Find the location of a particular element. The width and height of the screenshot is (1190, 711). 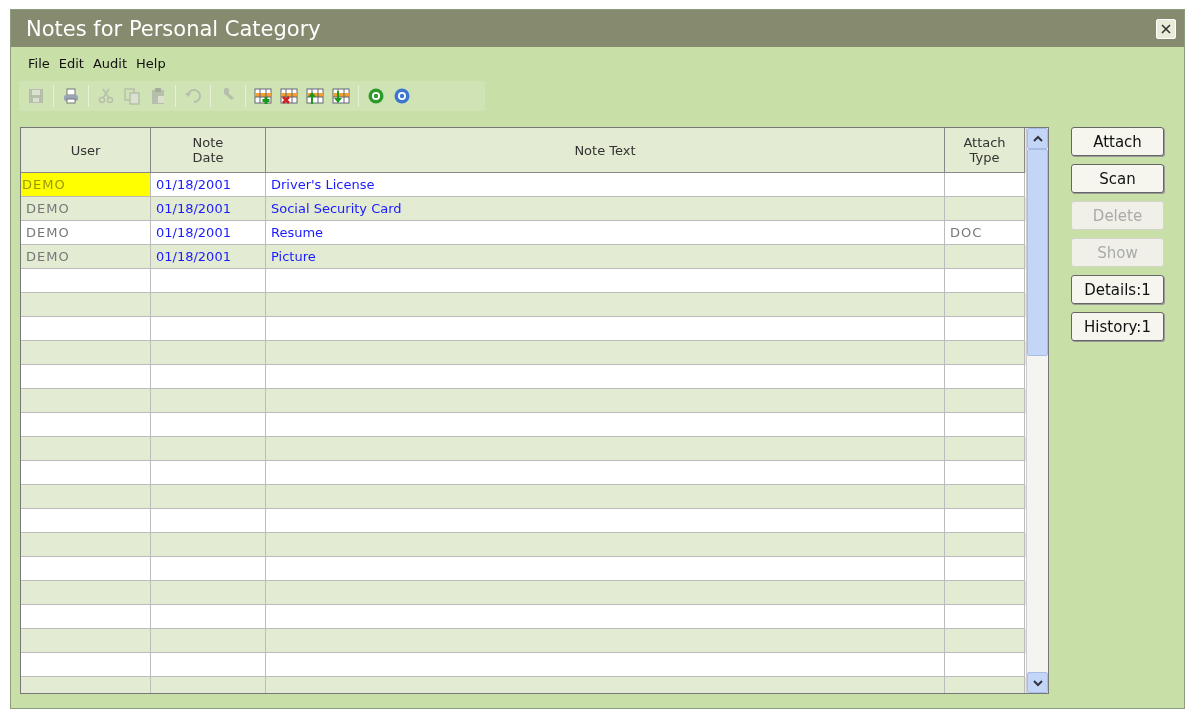

menu-item: Edit is located at coordinates (71, 66).